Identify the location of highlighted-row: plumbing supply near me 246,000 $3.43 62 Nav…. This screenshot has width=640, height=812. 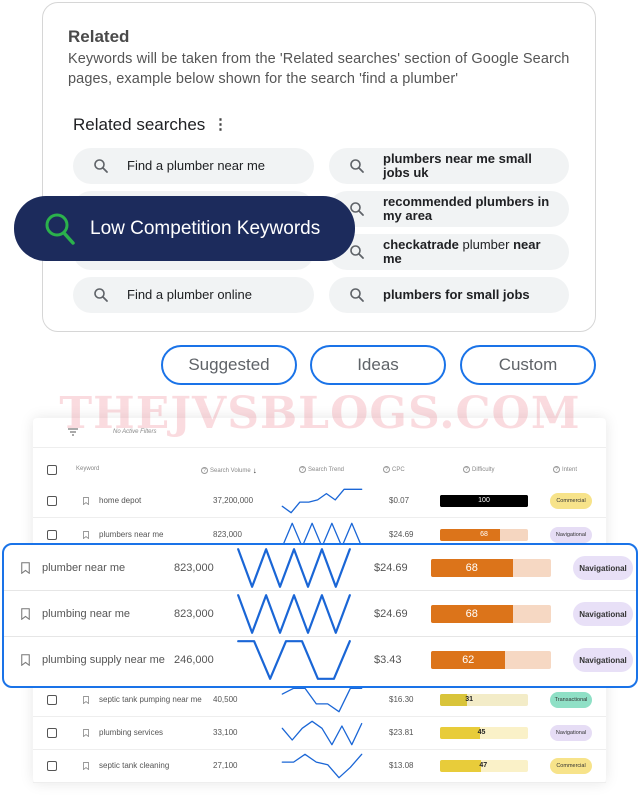
(320, 660).